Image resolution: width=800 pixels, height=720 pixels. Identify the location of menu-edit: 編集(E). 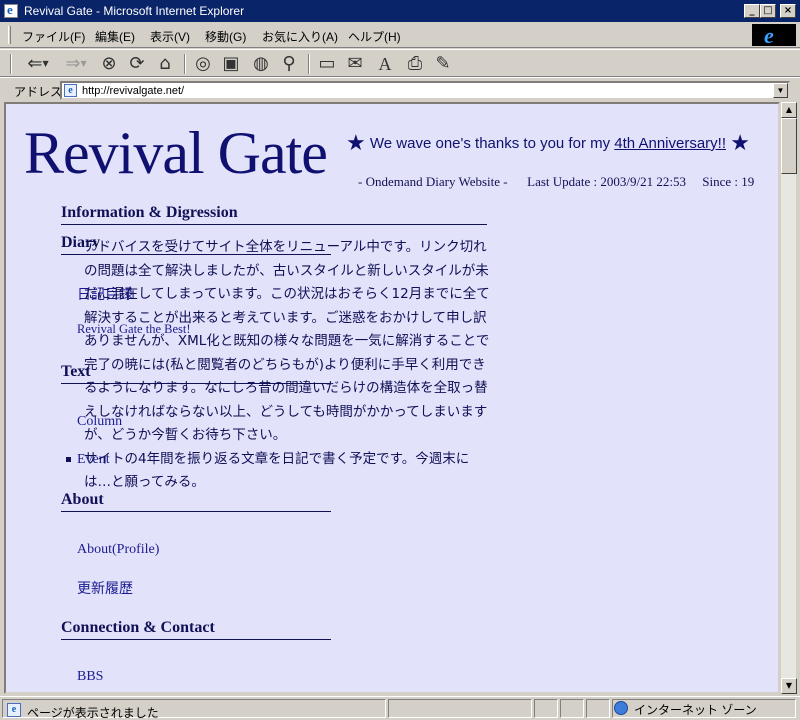
(115, 36).